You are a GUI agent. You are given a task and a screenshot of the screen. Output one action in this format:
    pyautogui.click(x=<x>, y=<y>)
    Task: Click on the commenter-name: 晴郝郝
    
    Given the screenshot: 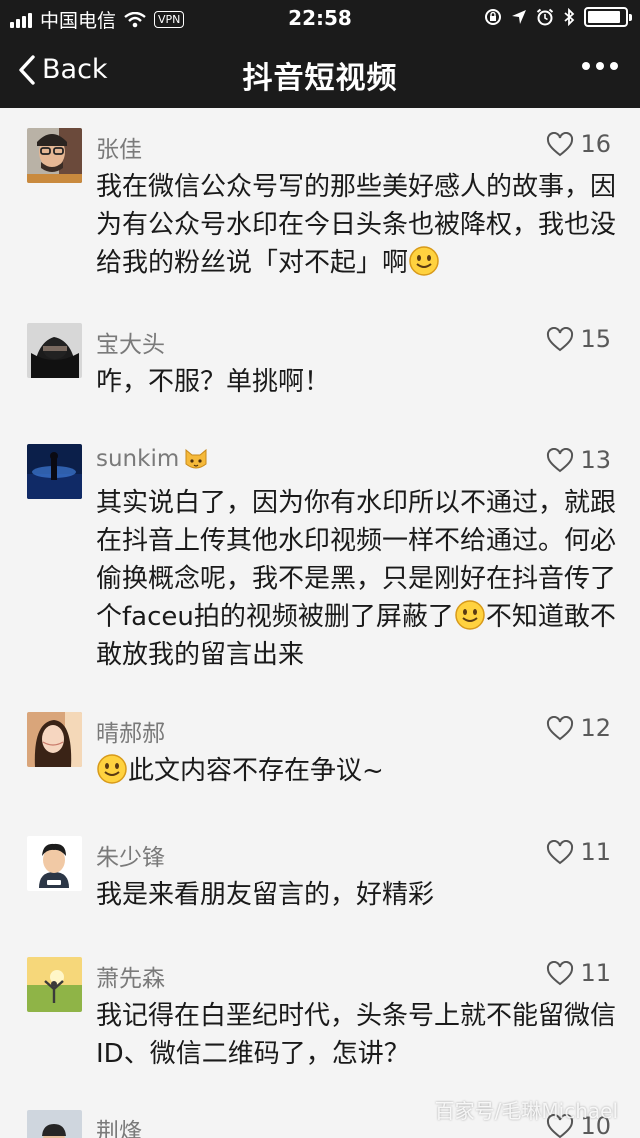 What is the action you would take?
    pyautogui.click(x=130, y=731)
    